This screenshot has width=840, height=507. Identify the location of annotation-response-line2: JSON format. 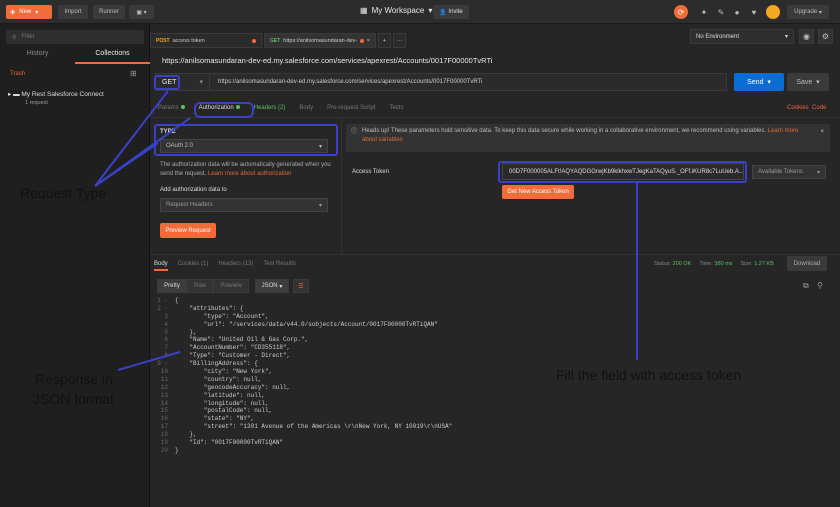
(73, 399).